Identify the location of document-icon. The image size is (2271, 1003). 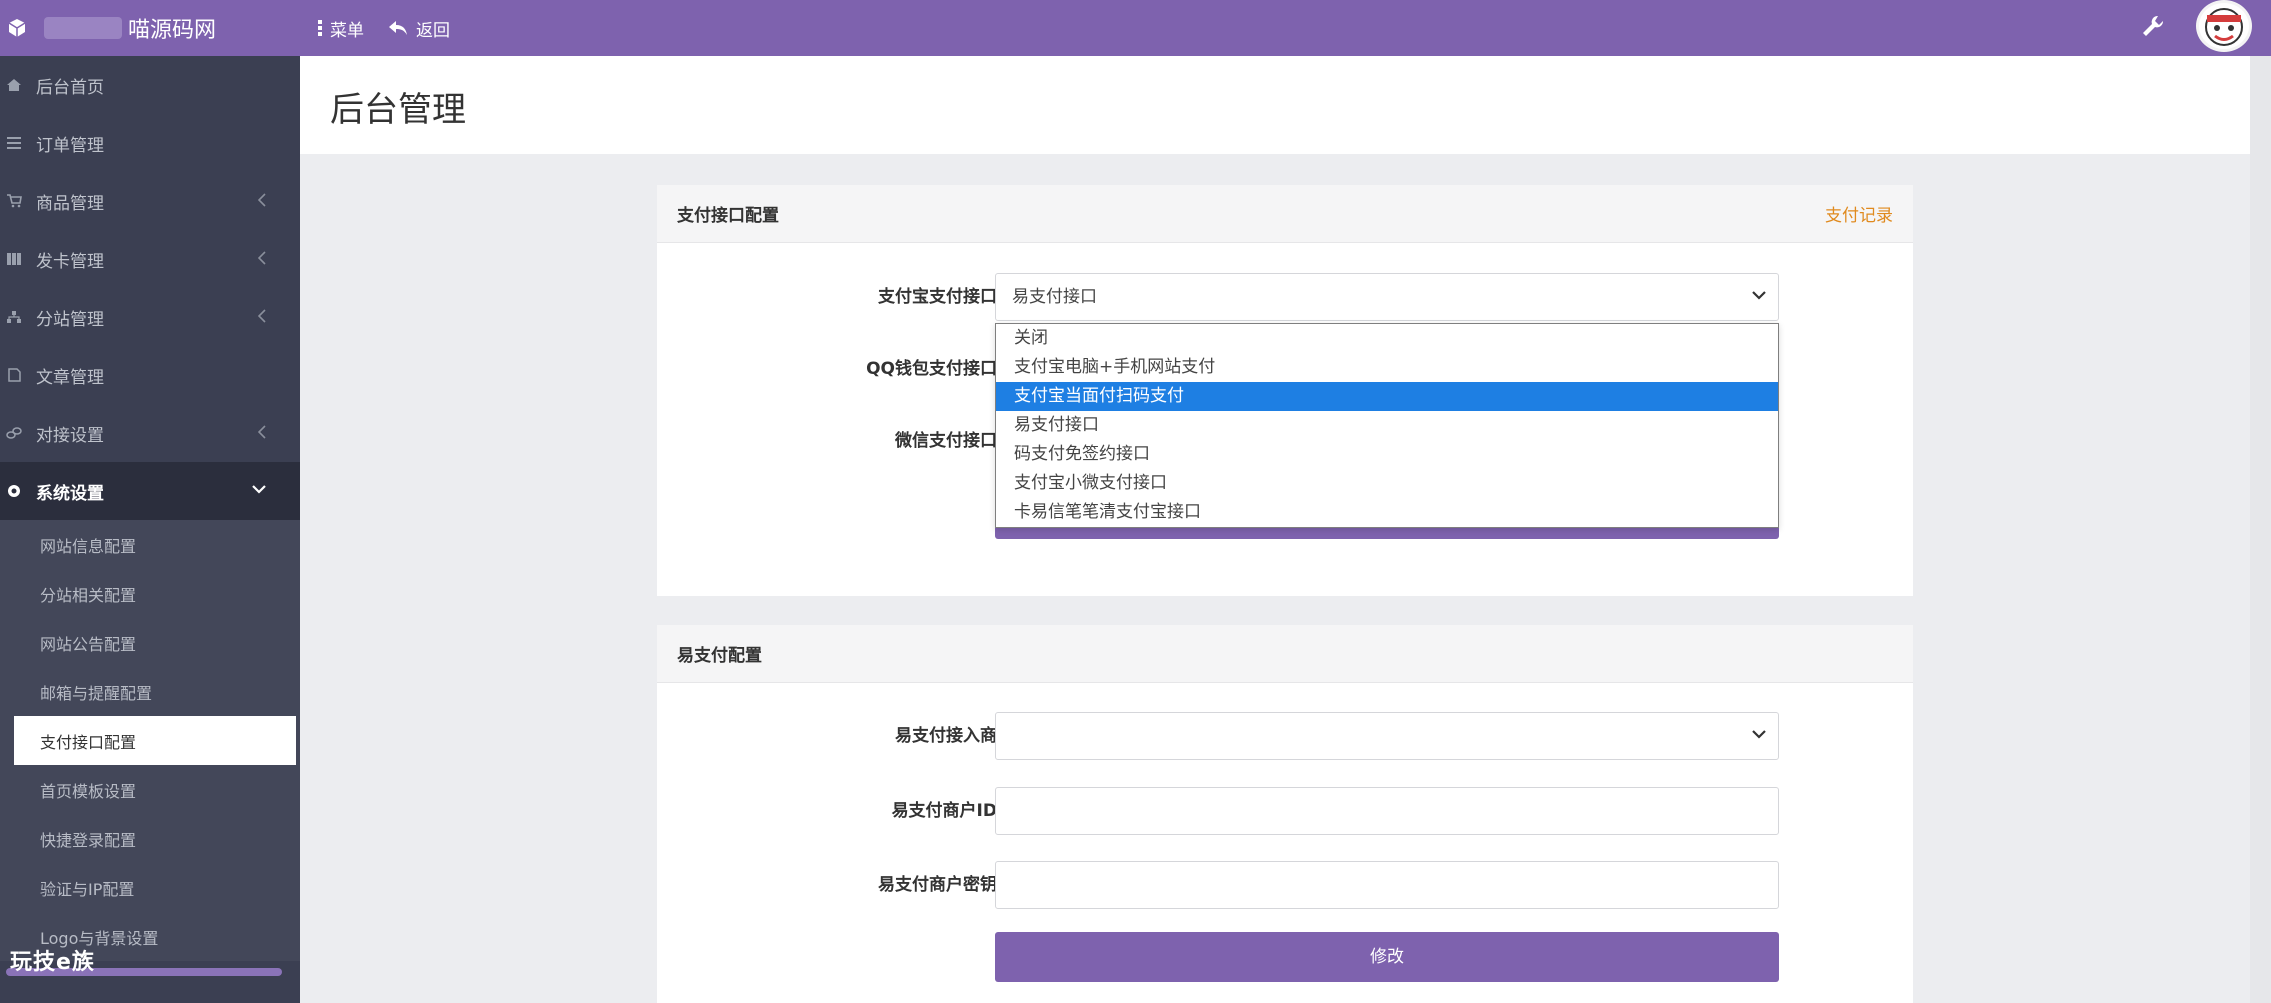
(14, 375).